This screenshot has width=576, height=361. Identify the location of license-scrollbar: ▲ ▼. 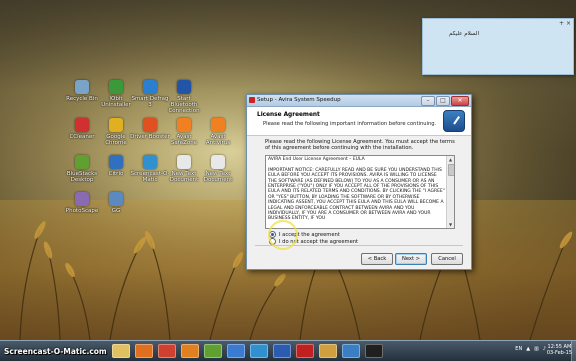
(450, 192).